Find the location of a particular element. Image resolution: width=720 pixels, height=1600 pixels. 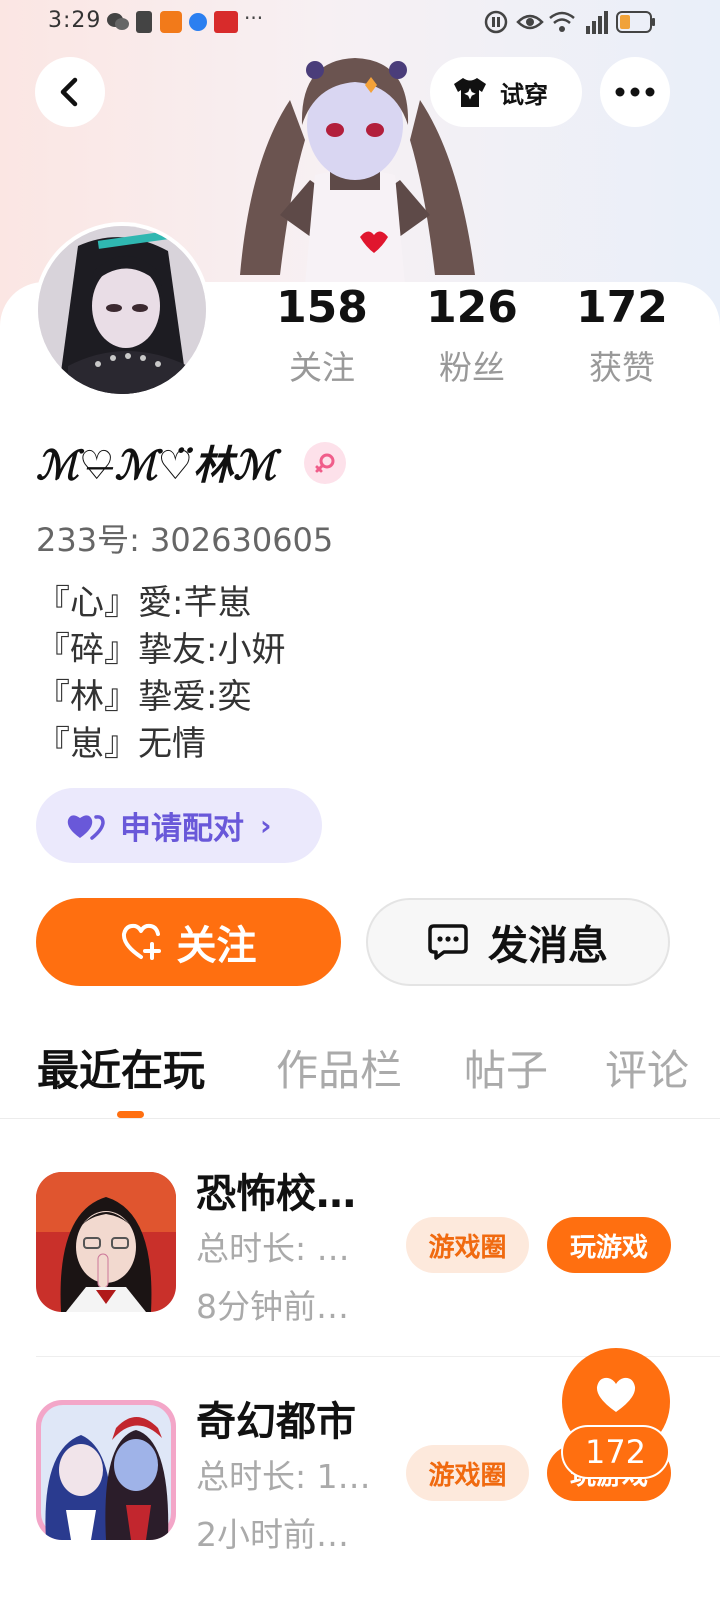

send-message-label: 发消息 is located at coordinates (548, 946).